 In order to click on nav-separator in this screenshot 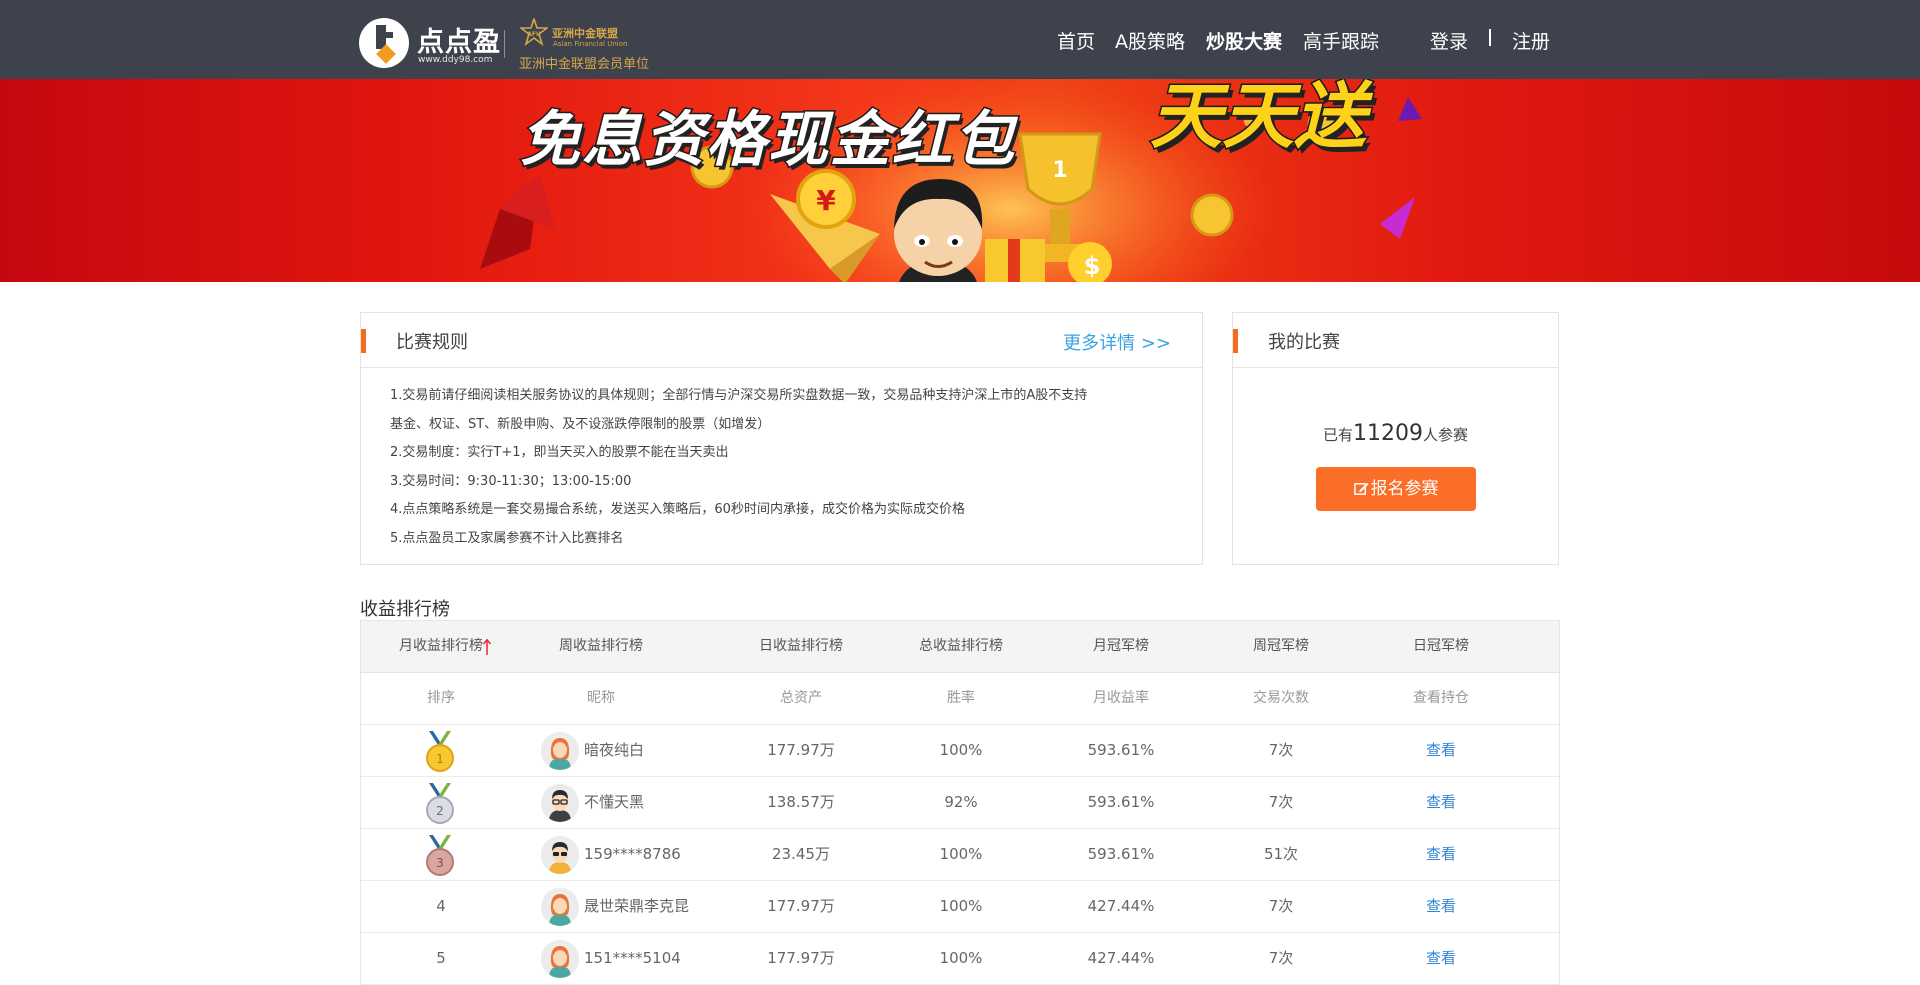, I will do `click(1490, 37)`.